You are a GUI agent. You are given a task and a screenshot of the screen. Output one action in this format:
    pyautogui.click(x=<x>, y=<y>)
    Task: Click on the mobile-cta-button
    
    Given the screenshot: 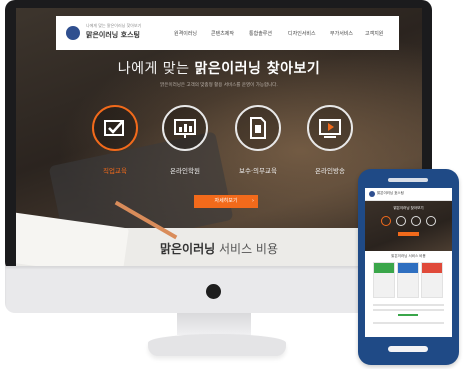 What is the action you would take?
    pyautogui.click(x=408, y=234)
    